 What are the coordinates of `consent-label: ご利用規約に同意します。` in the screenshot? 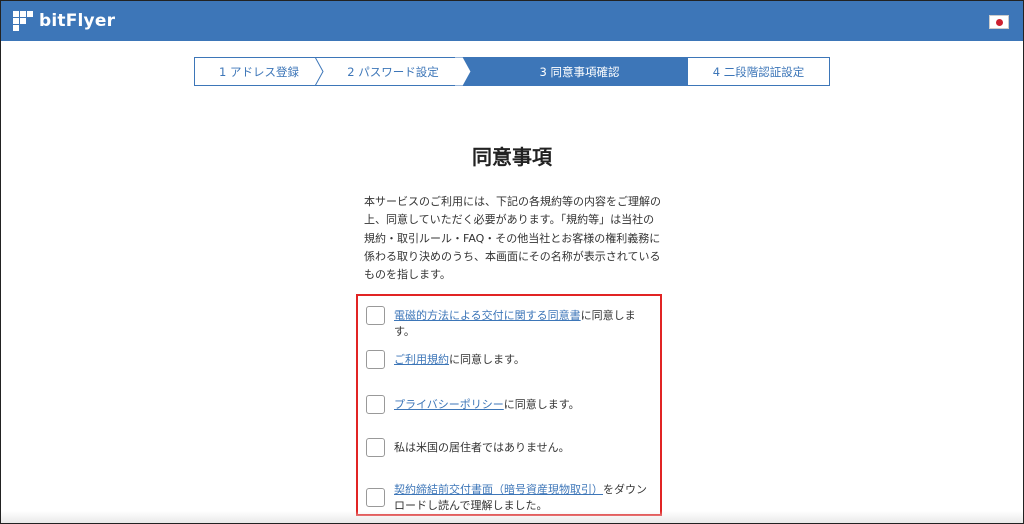 It's located at (521, 359).